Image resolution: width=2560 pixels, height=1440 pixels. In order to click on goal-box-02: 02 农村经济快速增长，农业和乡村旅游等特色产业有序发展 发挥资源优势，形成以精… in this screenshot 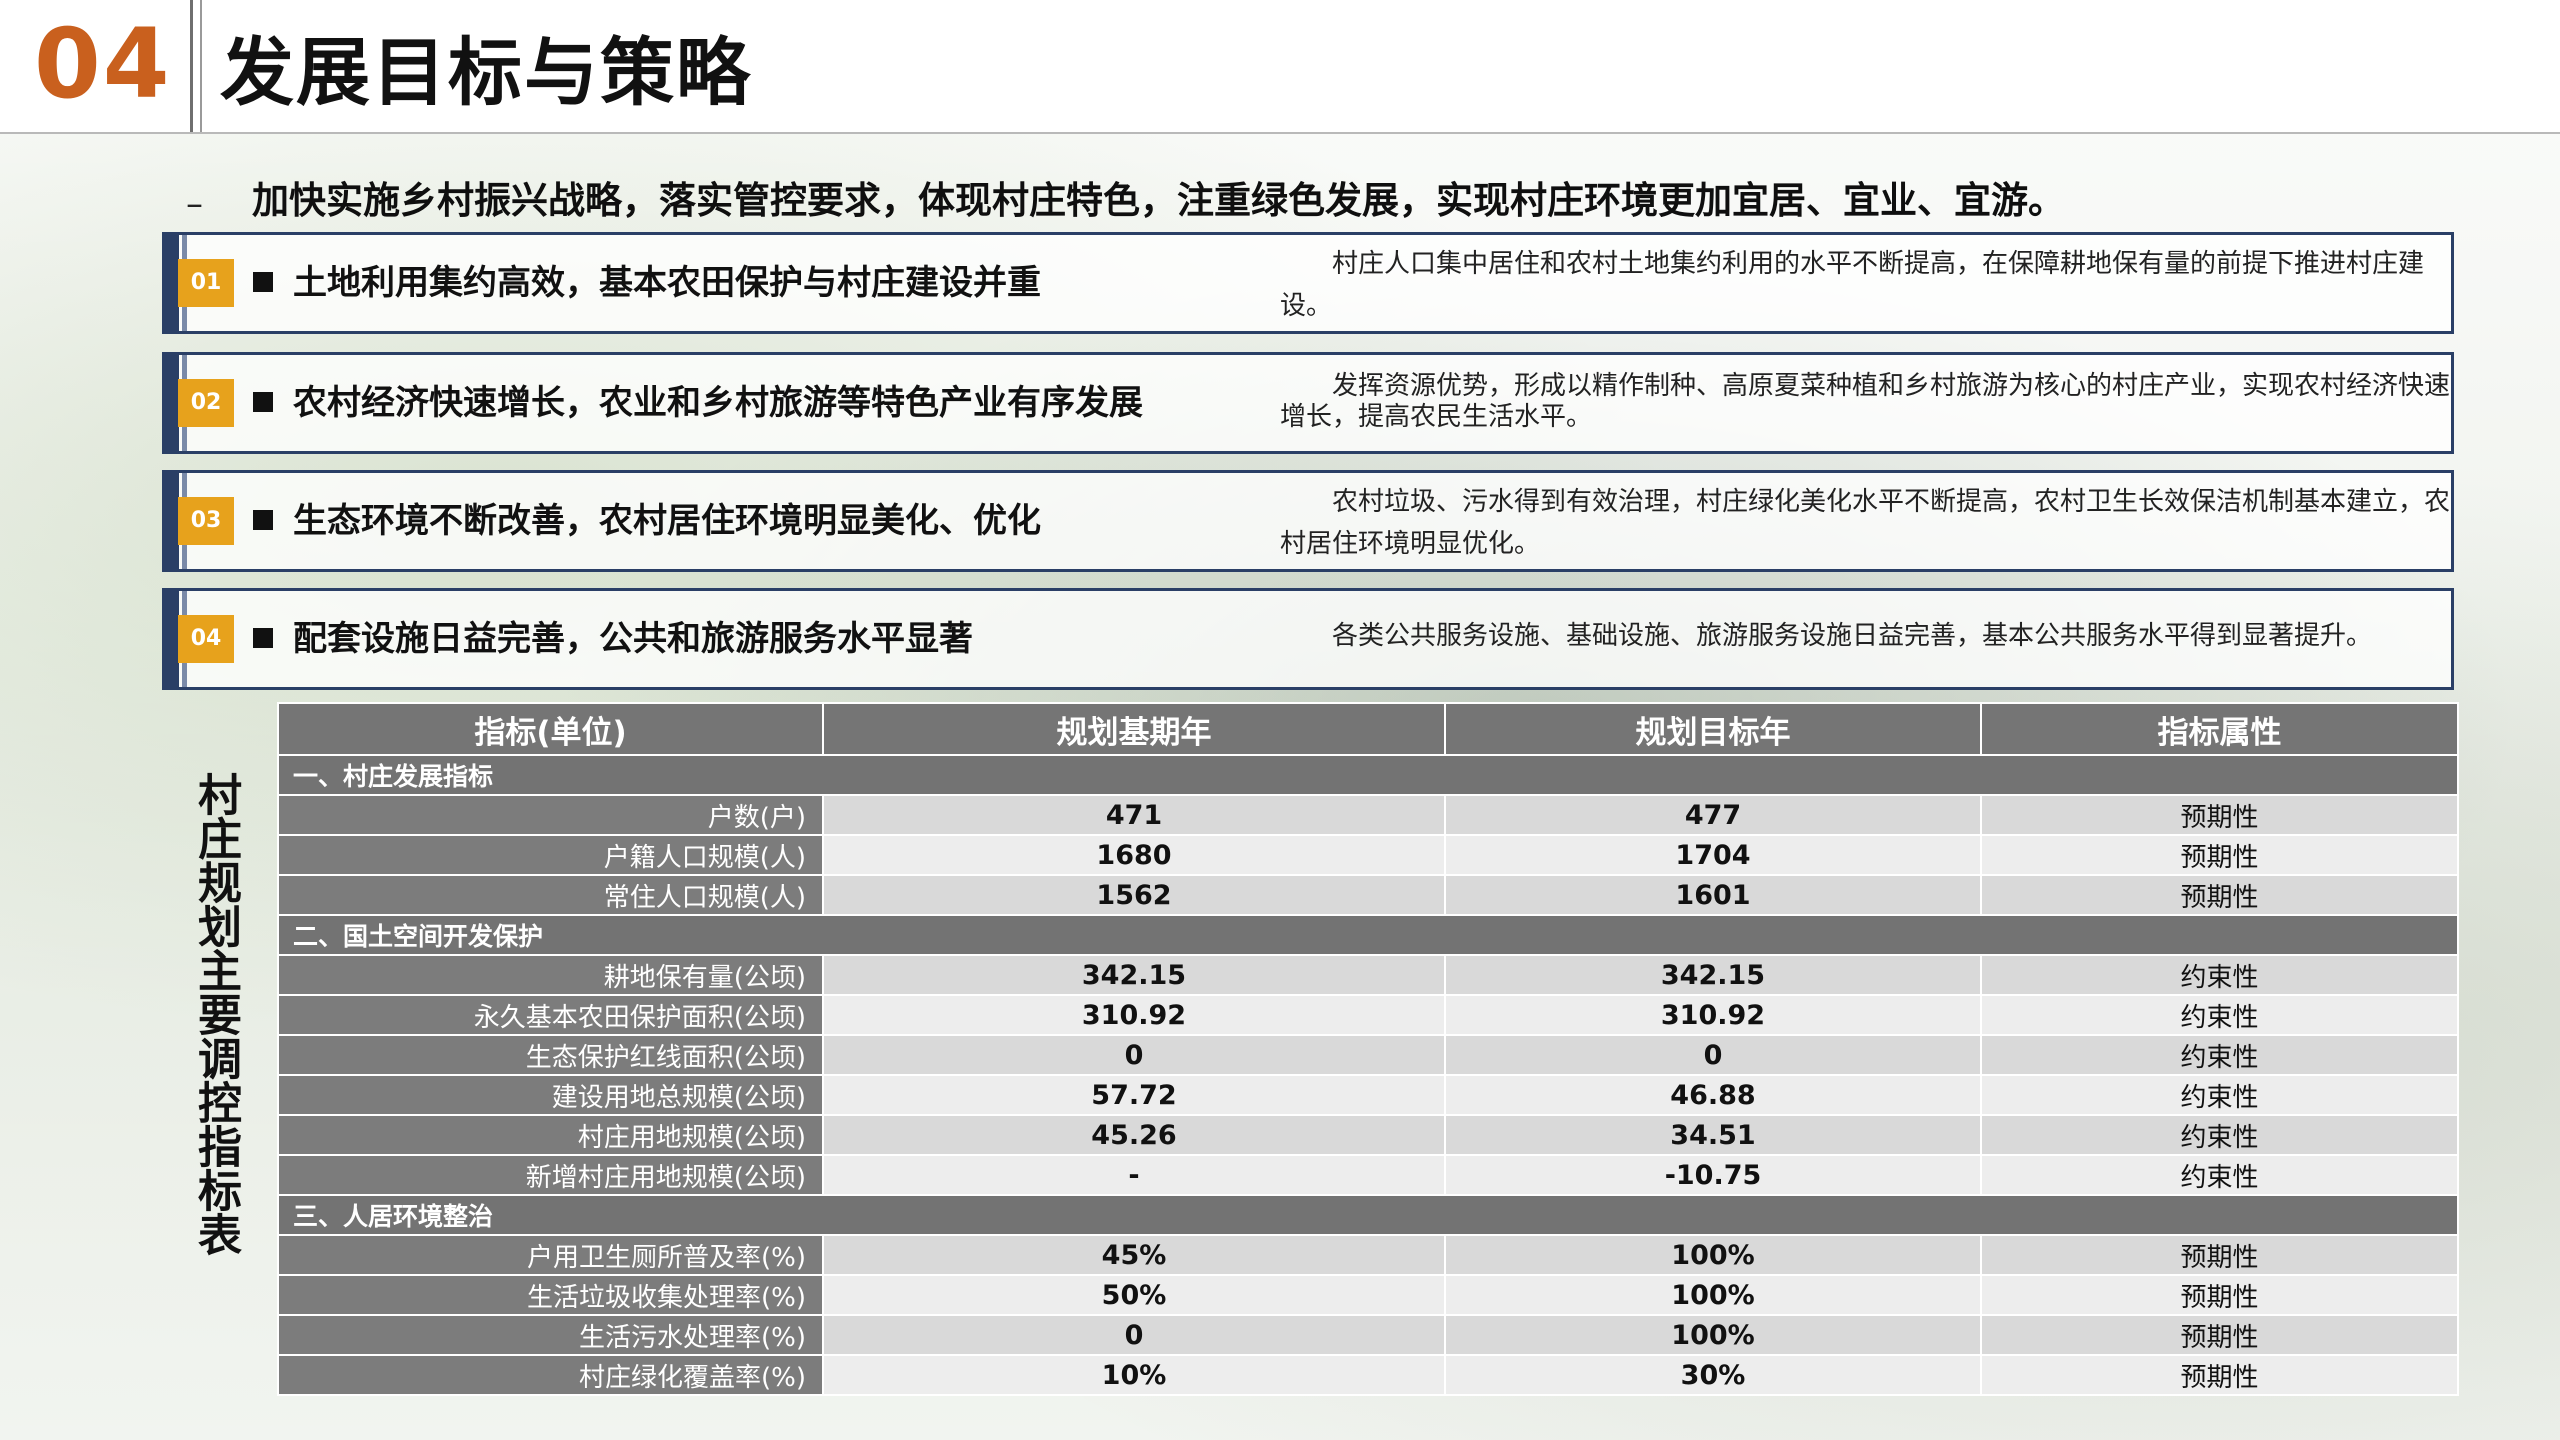, I will do `click(1308, 403)`.